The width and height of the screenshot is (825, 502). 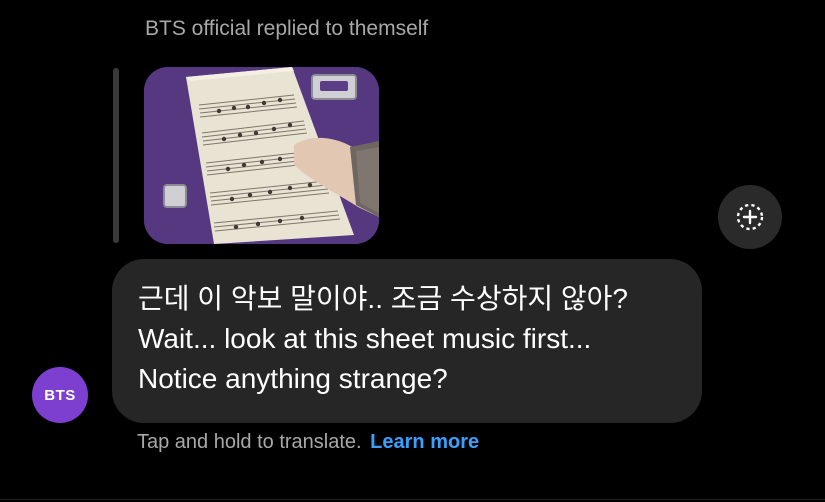 I want to click on message-line-english-2: Notice anything strange?, so click(x=293, y=378).